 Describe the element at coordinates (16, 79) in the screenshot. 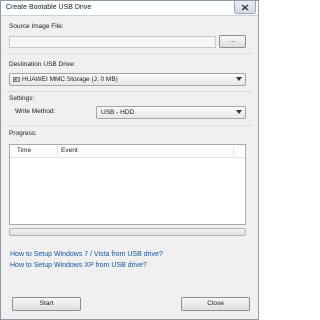

I see `usb-drive-icon` at that location.